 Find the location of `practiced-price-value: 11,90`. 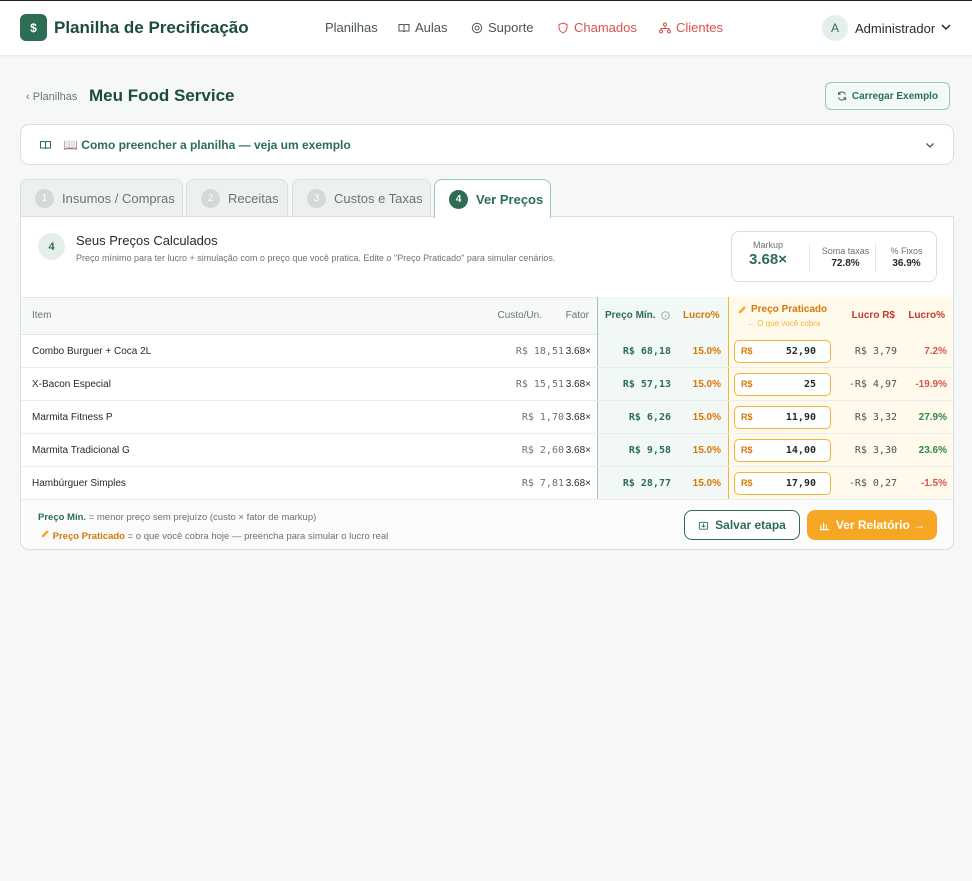

practiced-price-value: 11,90 is located at coordinates (800, 417).